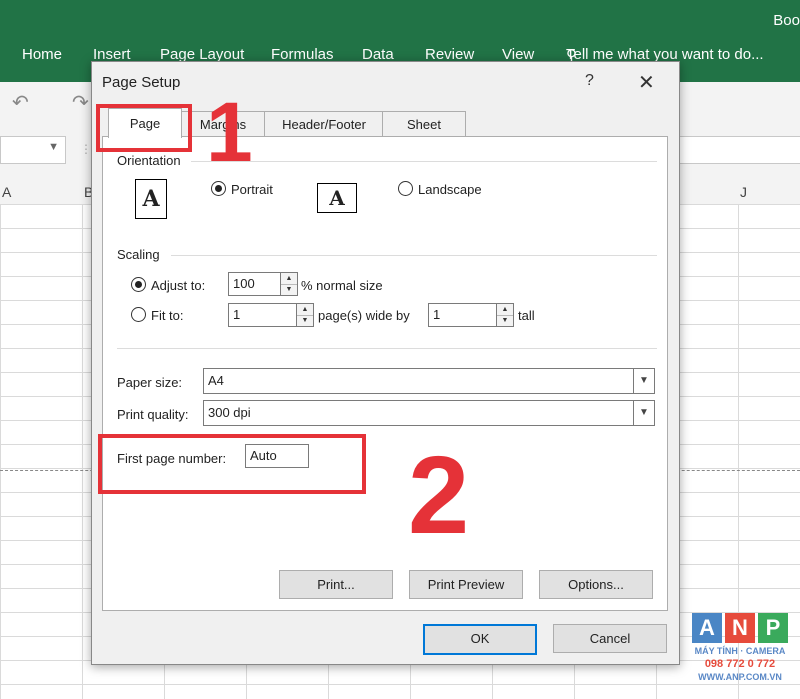  I want to click on landscape-radio, so click(405, 188).